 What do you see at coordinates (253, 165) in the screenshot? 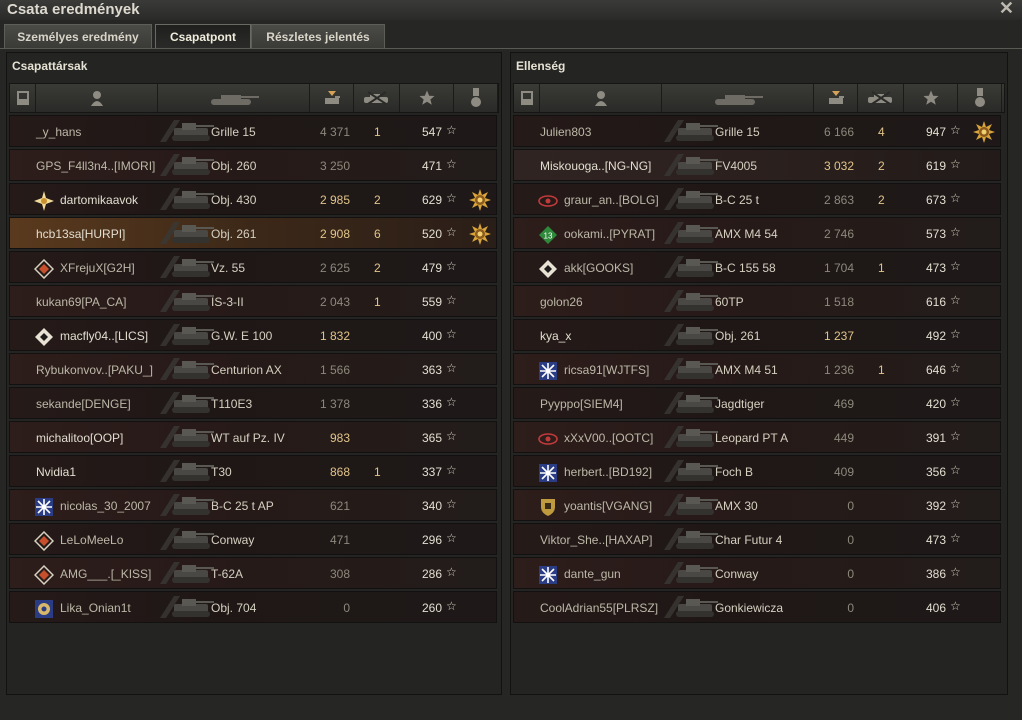
I see `player-row: GPS_F4ll3n4..[IMORI] Obj. 260 3 250 471 ☆` at bounding box center [253, 165].